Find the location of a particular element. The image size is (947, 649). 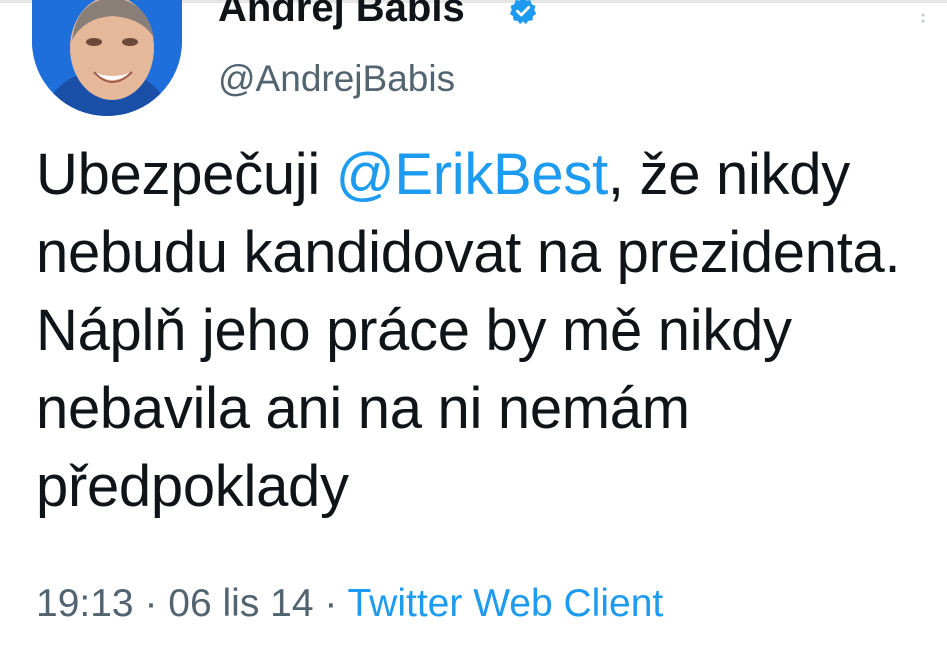

verified-badge-icon is located at coordinates (523, 12).